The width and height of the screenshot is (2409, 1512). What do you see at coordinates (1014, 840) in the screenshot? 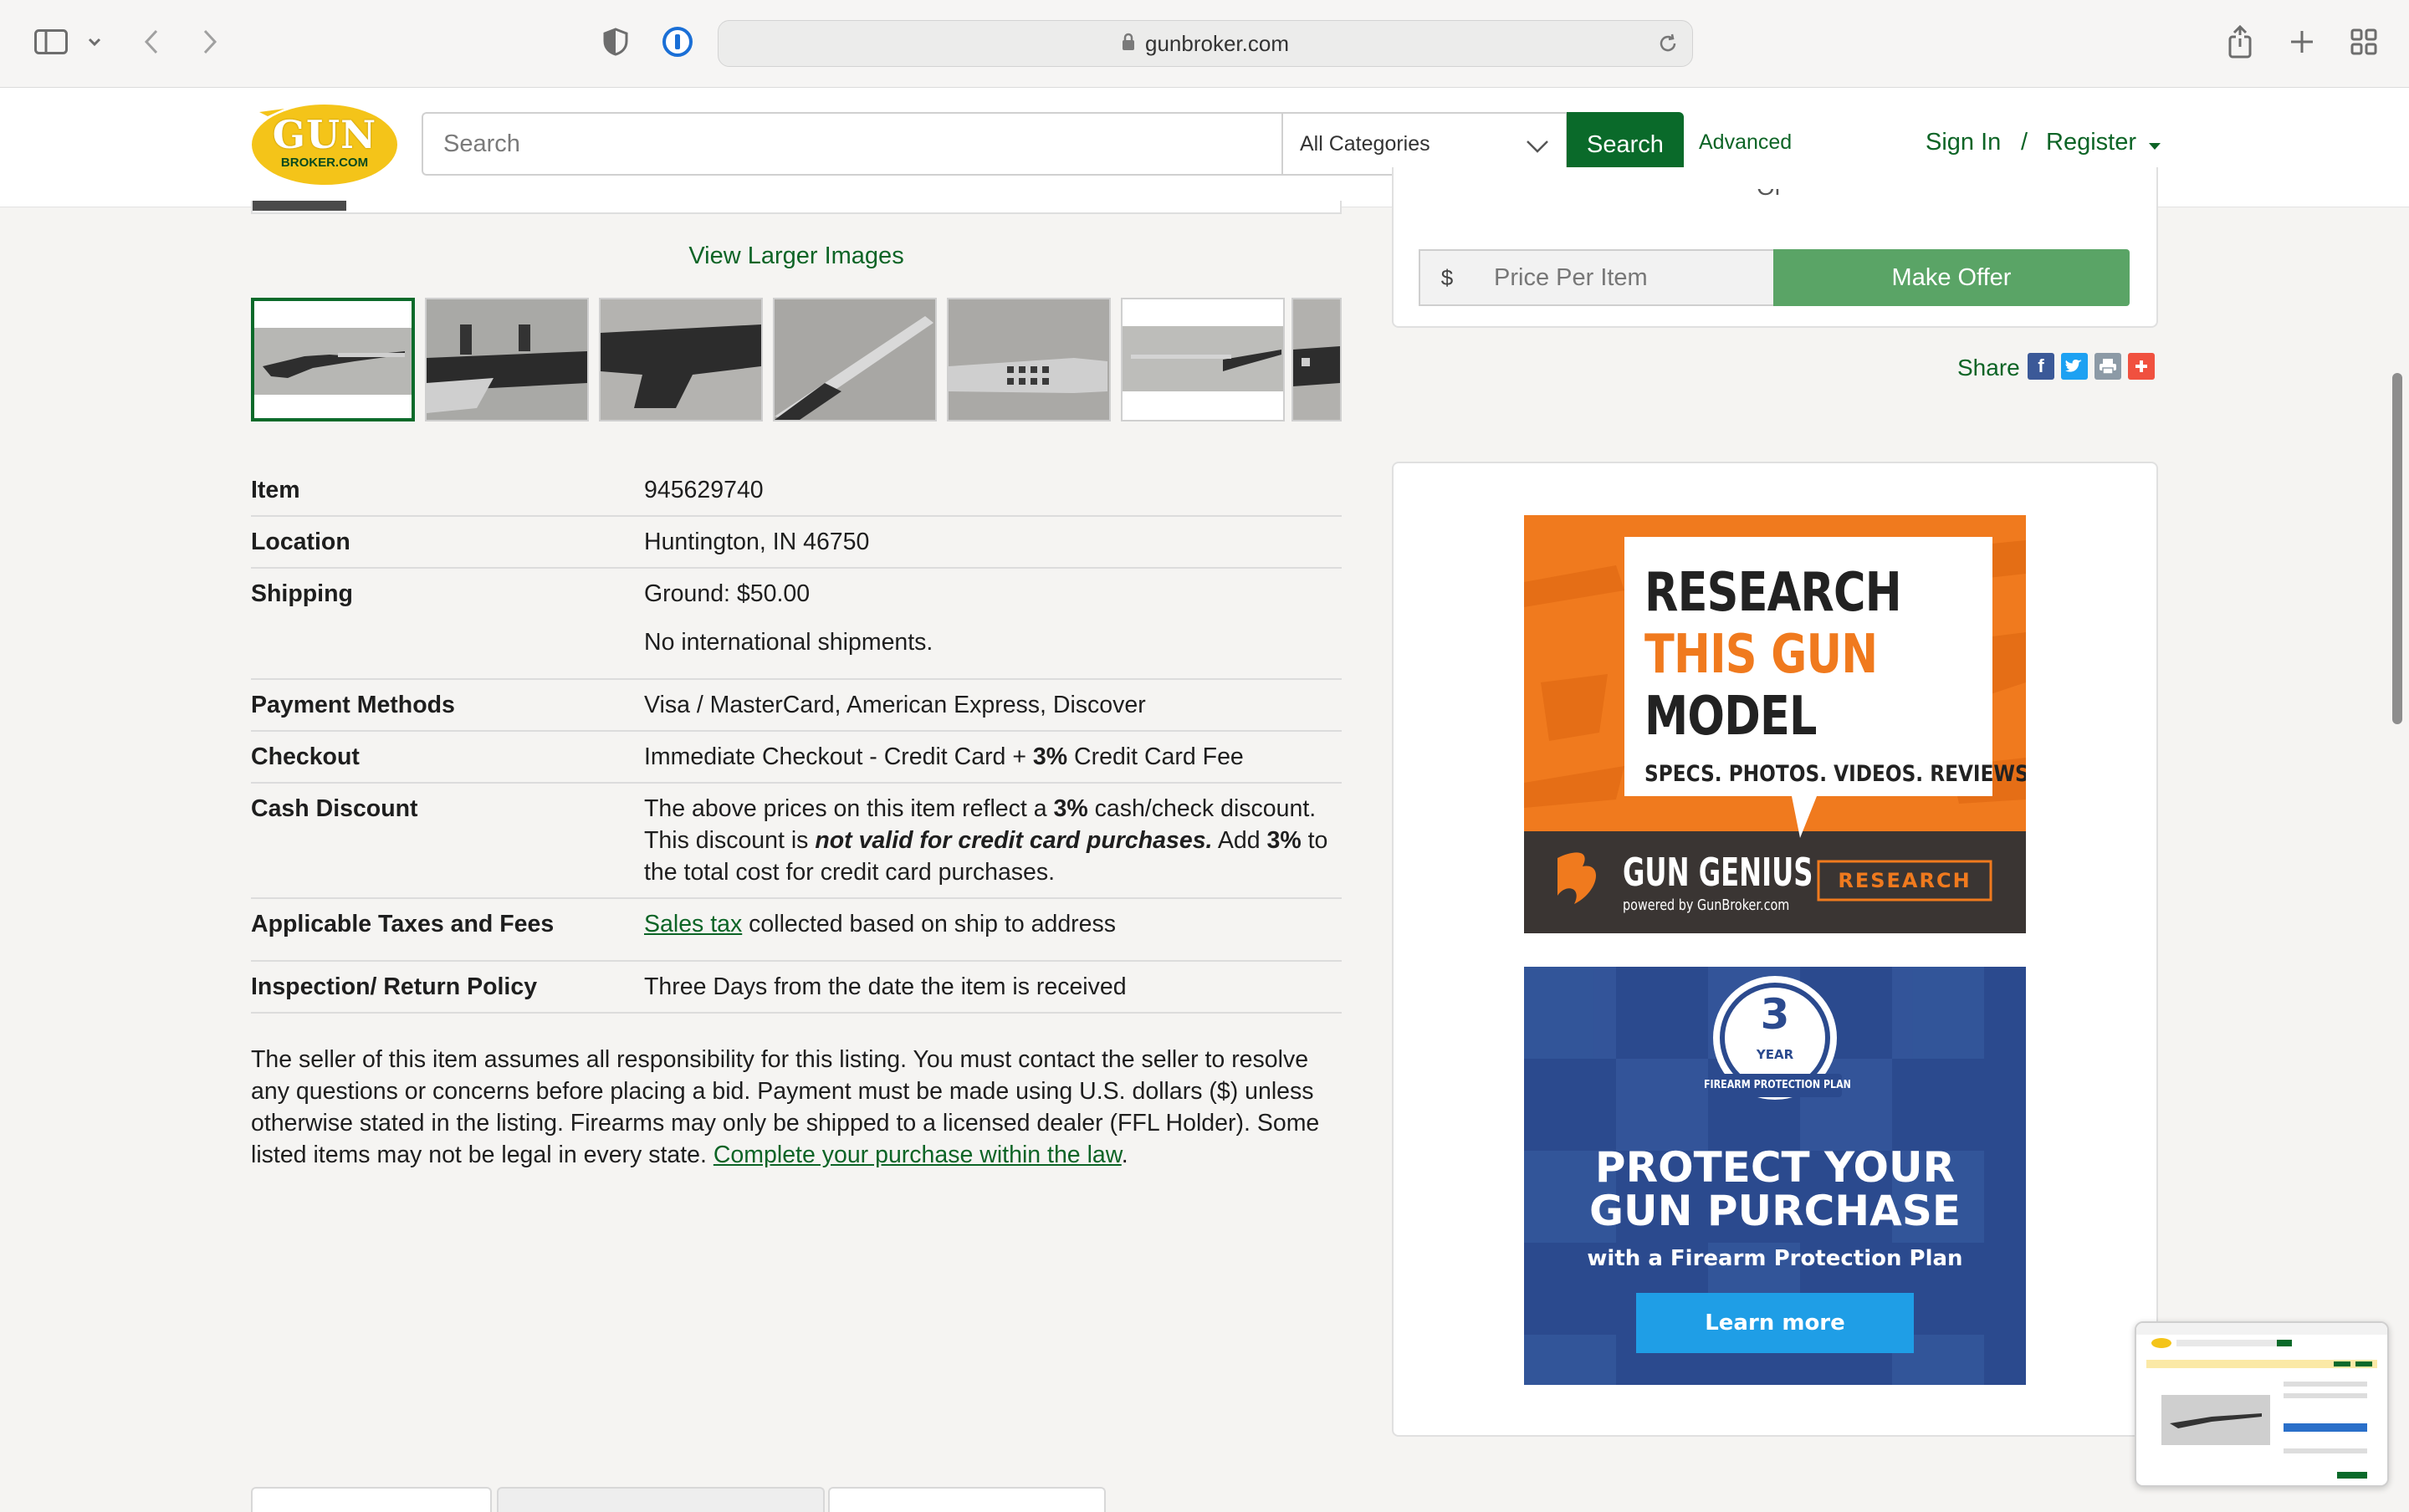
I see `cash-not-valid: not valid for credit card purchases.` at bounding box center [1014, 840].